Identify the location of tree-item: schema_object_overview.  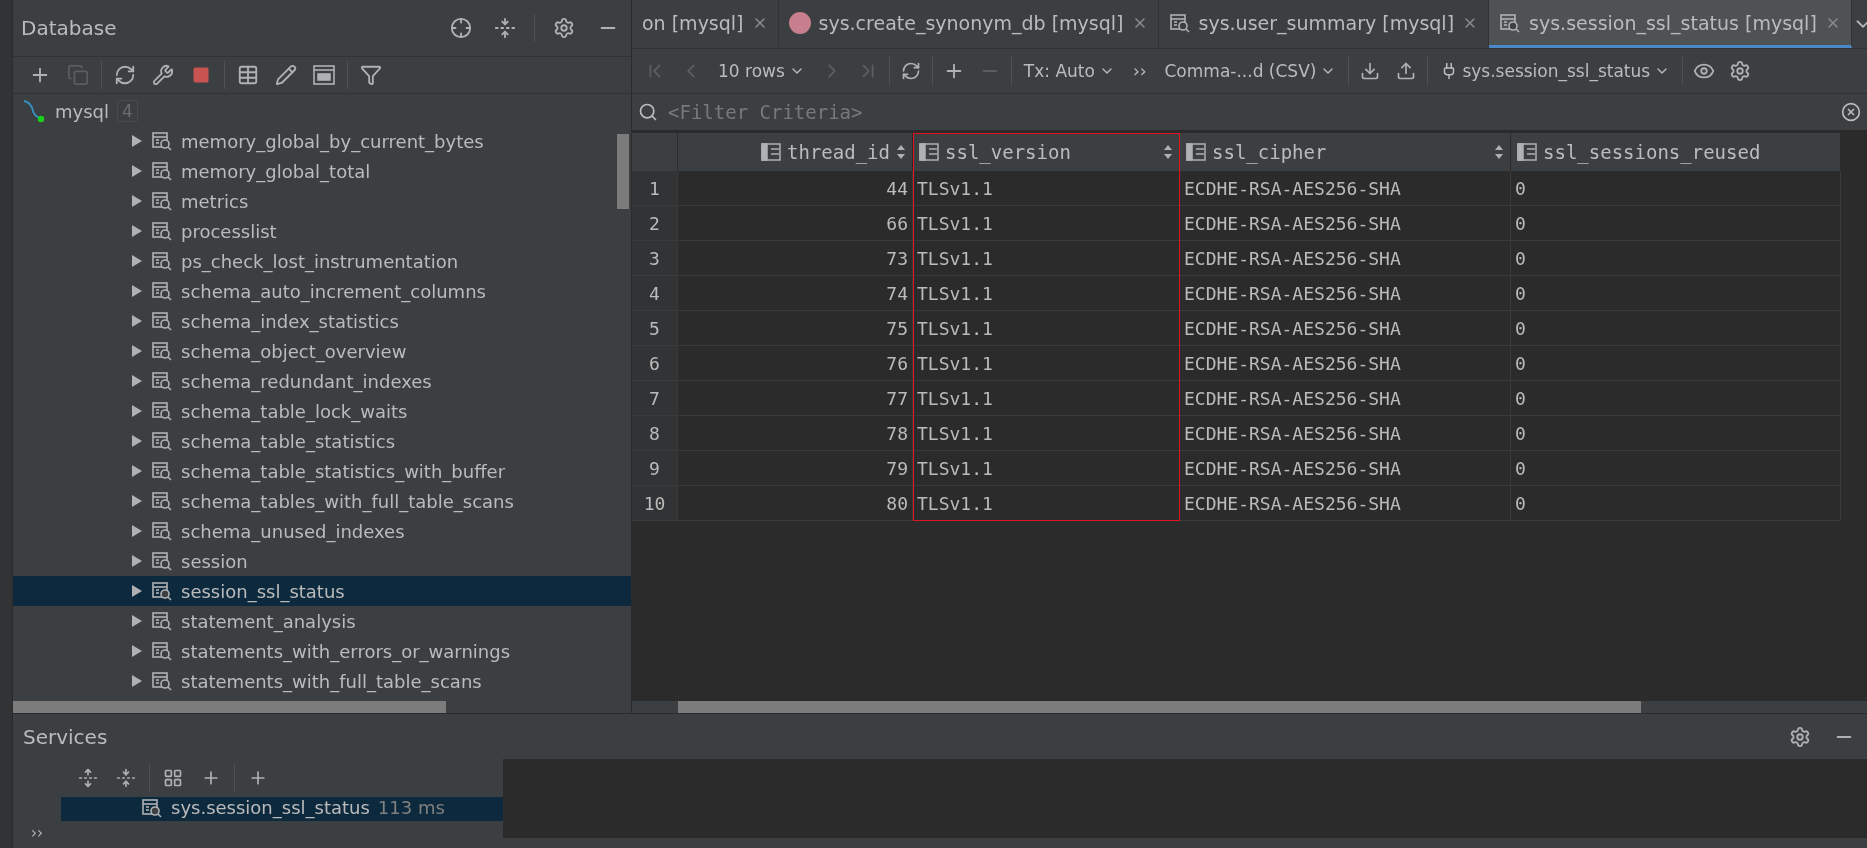
(322, 351).